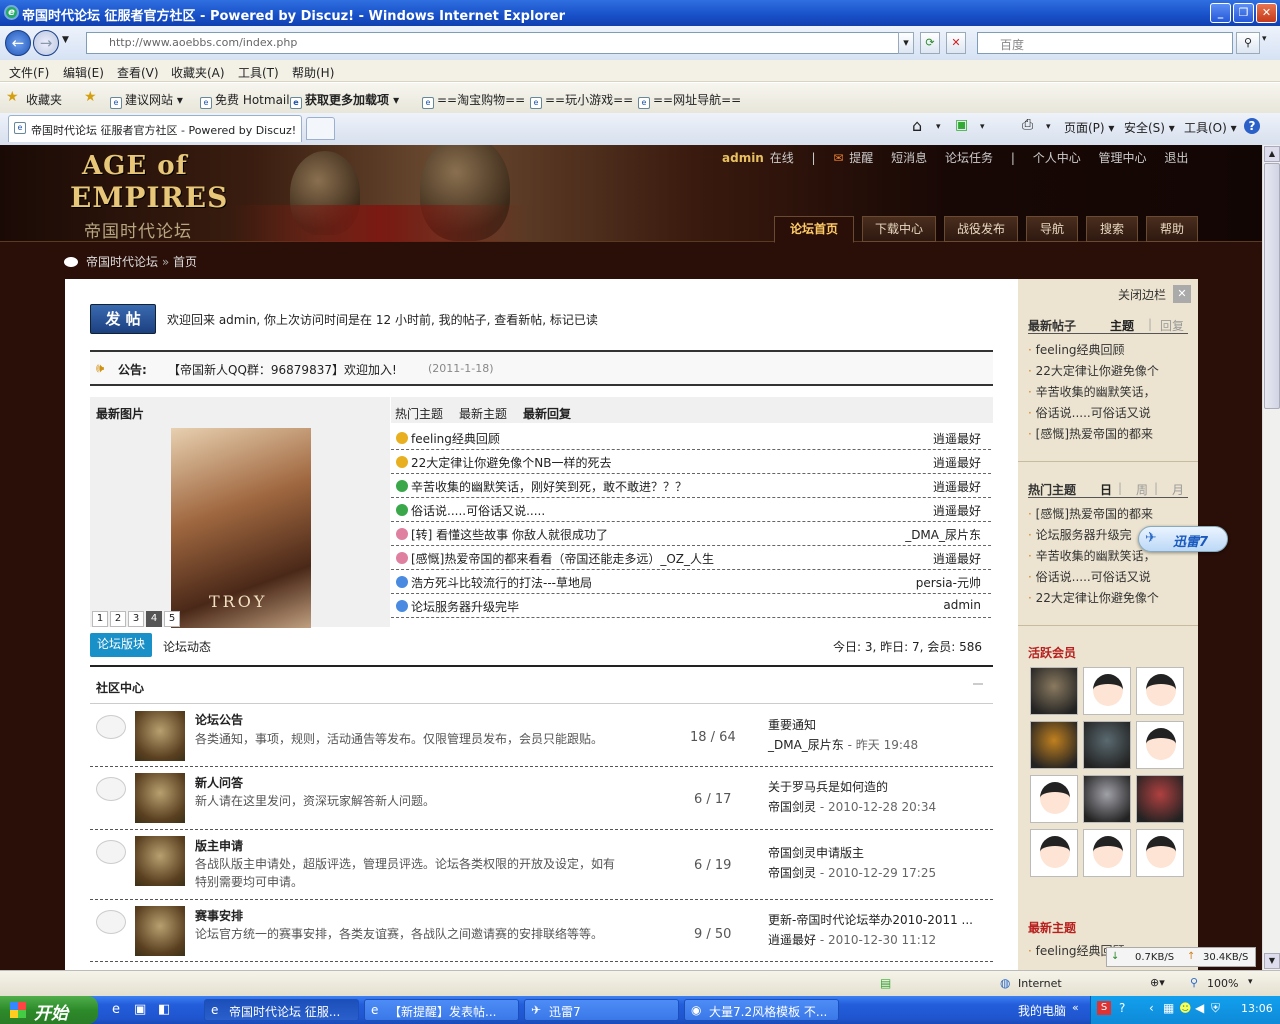 This screenshot has height=1024, width=1280. Describe the element at coordinates (1089, 576) in the screenshot. I see `sidebar-hot-item: · 俗话说.....可俗话又说` at that location.